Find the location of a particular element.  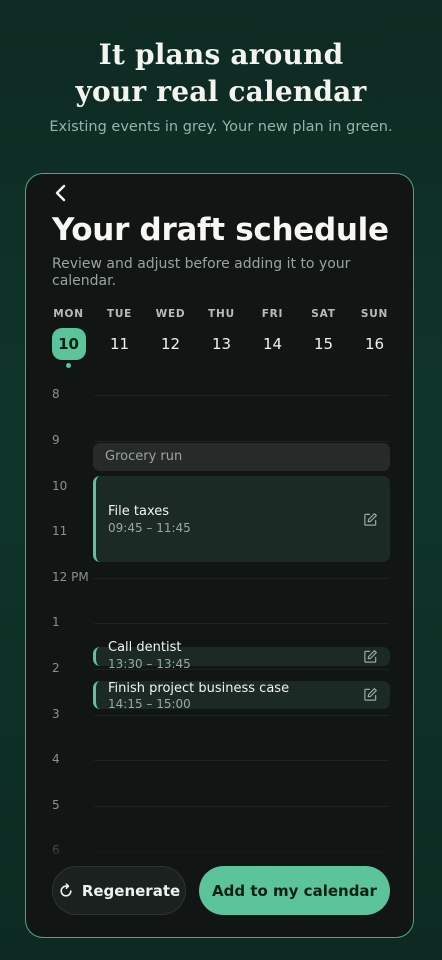

day-thursday: THU 13 is located at coordinates (221, 337).